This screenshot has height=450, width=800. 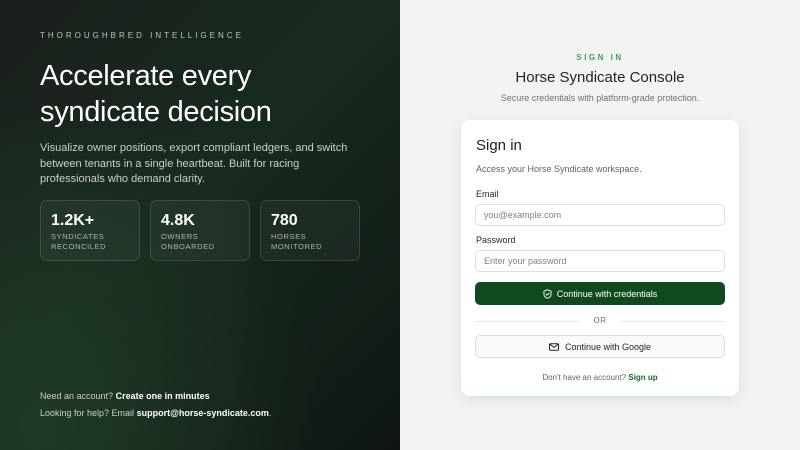 What do you see at coordinates (188, 246) in the screenshot?
I see `stat-label-line2: ONBOARDED` at bounding box center [188, 246].